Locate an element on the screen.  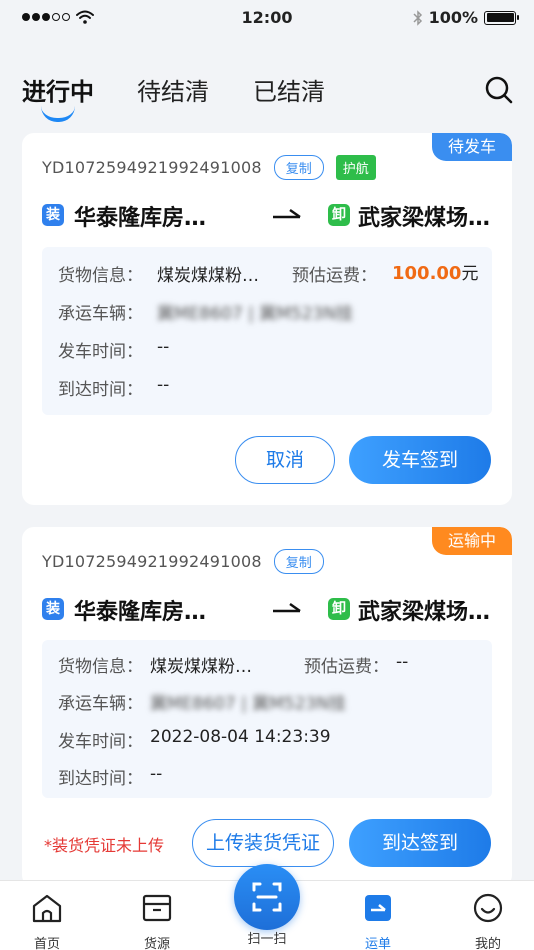
order-status-tabs: 进行中 待结清 已结清 is located at coordinates (267, 91).